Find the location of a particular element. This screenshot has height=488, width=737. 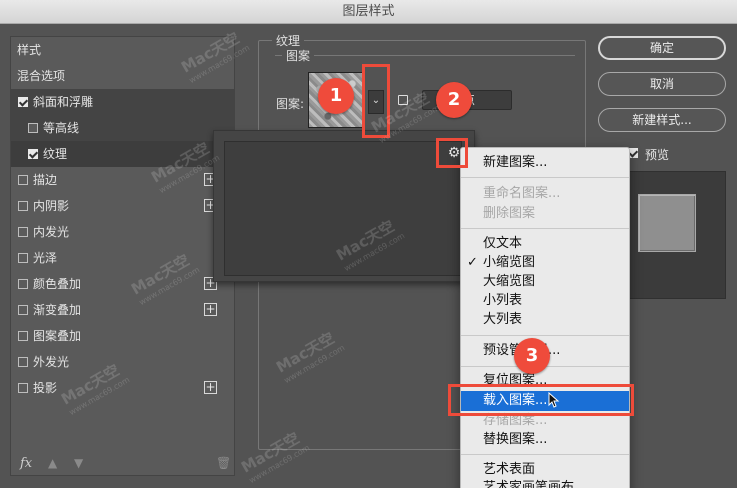

menu-item-artist-brushes-canvas: 艺术家画笔画布 is located at coordinates (545, 483).